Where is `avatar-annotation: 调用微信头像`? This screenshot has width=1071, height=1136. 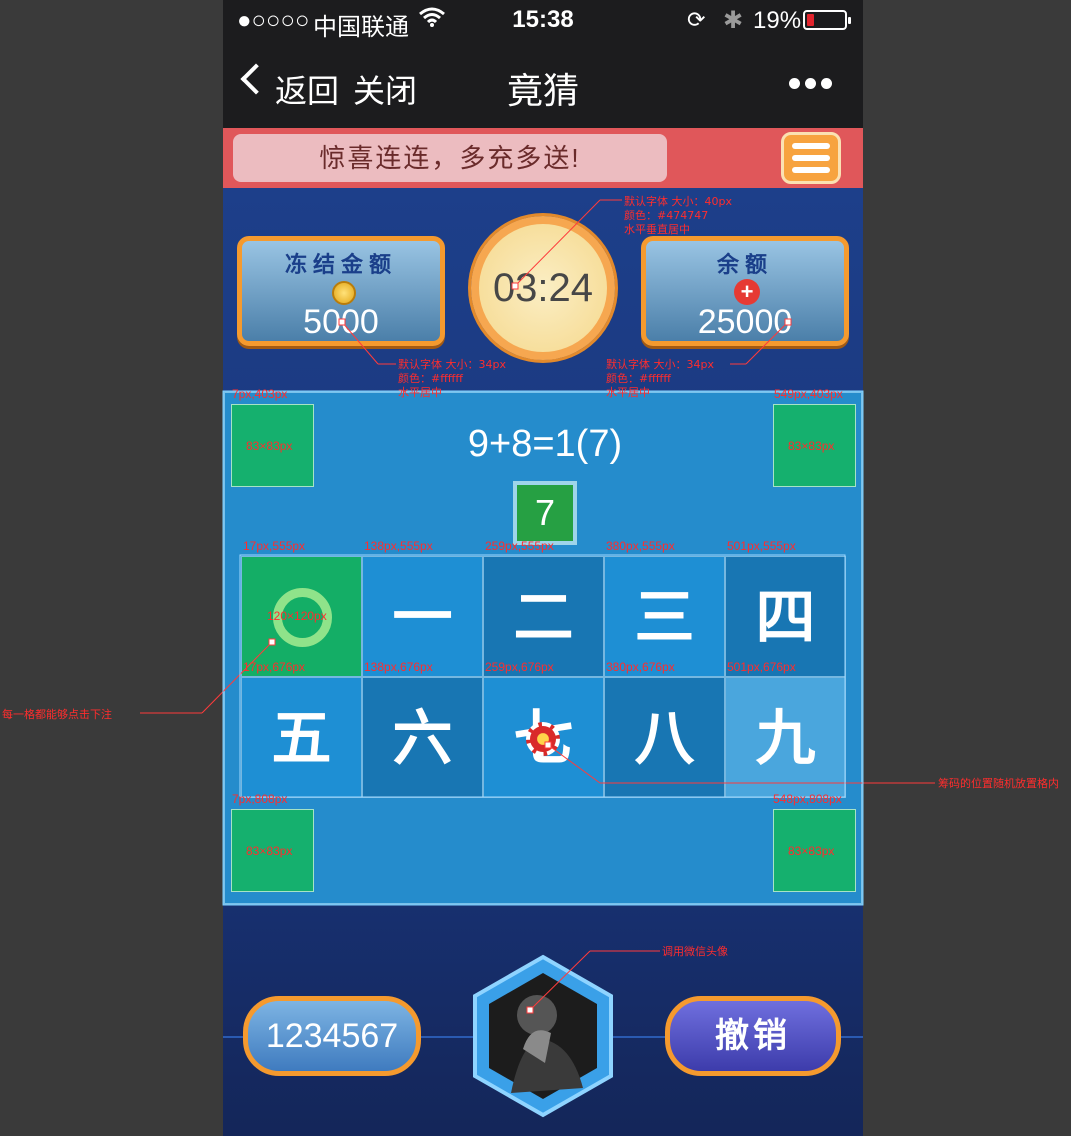 avatar-annotation: 调用微信头像 is located at coordinates (695, 951).